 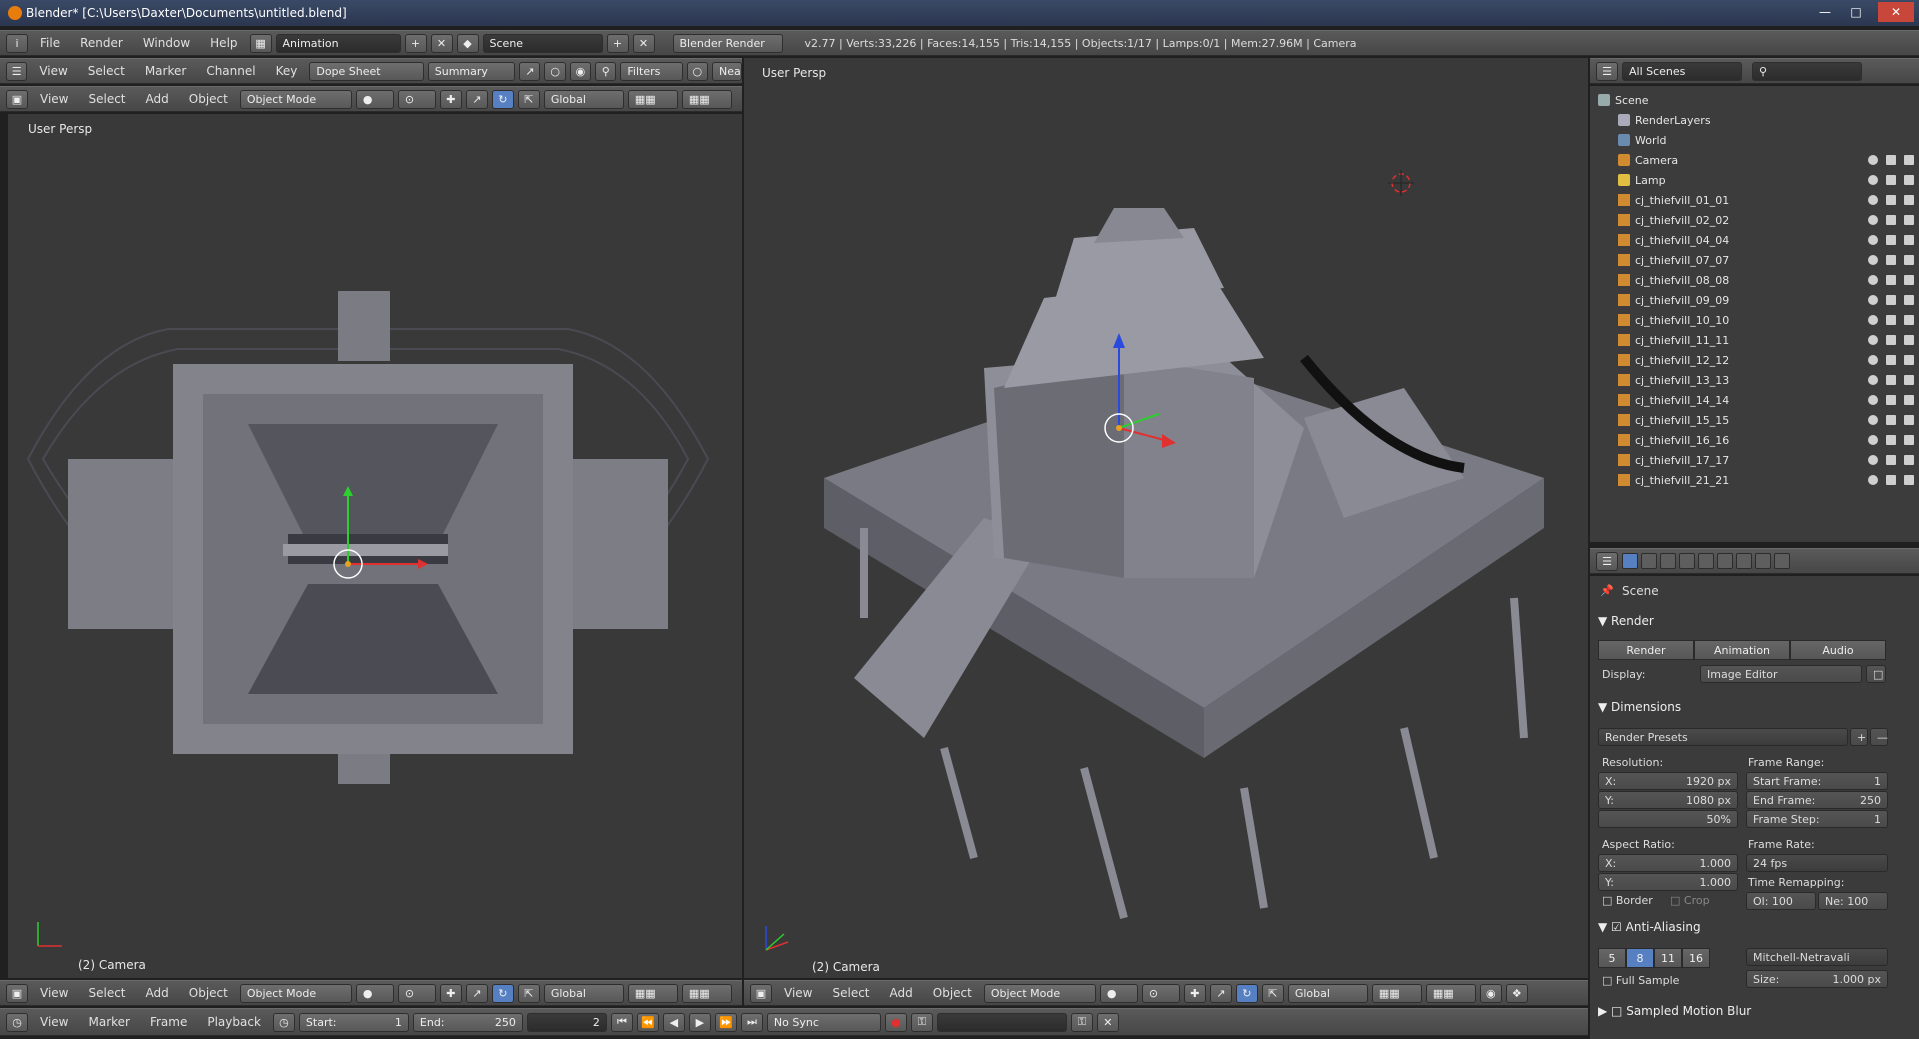 I want to click on tl-menu-marker: Marker, so click(x=108, y=1022).